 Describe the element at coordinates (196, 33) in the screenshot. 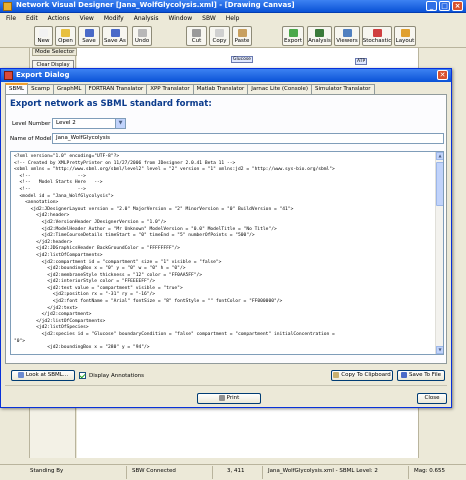

I see `cut-icon` at that location.